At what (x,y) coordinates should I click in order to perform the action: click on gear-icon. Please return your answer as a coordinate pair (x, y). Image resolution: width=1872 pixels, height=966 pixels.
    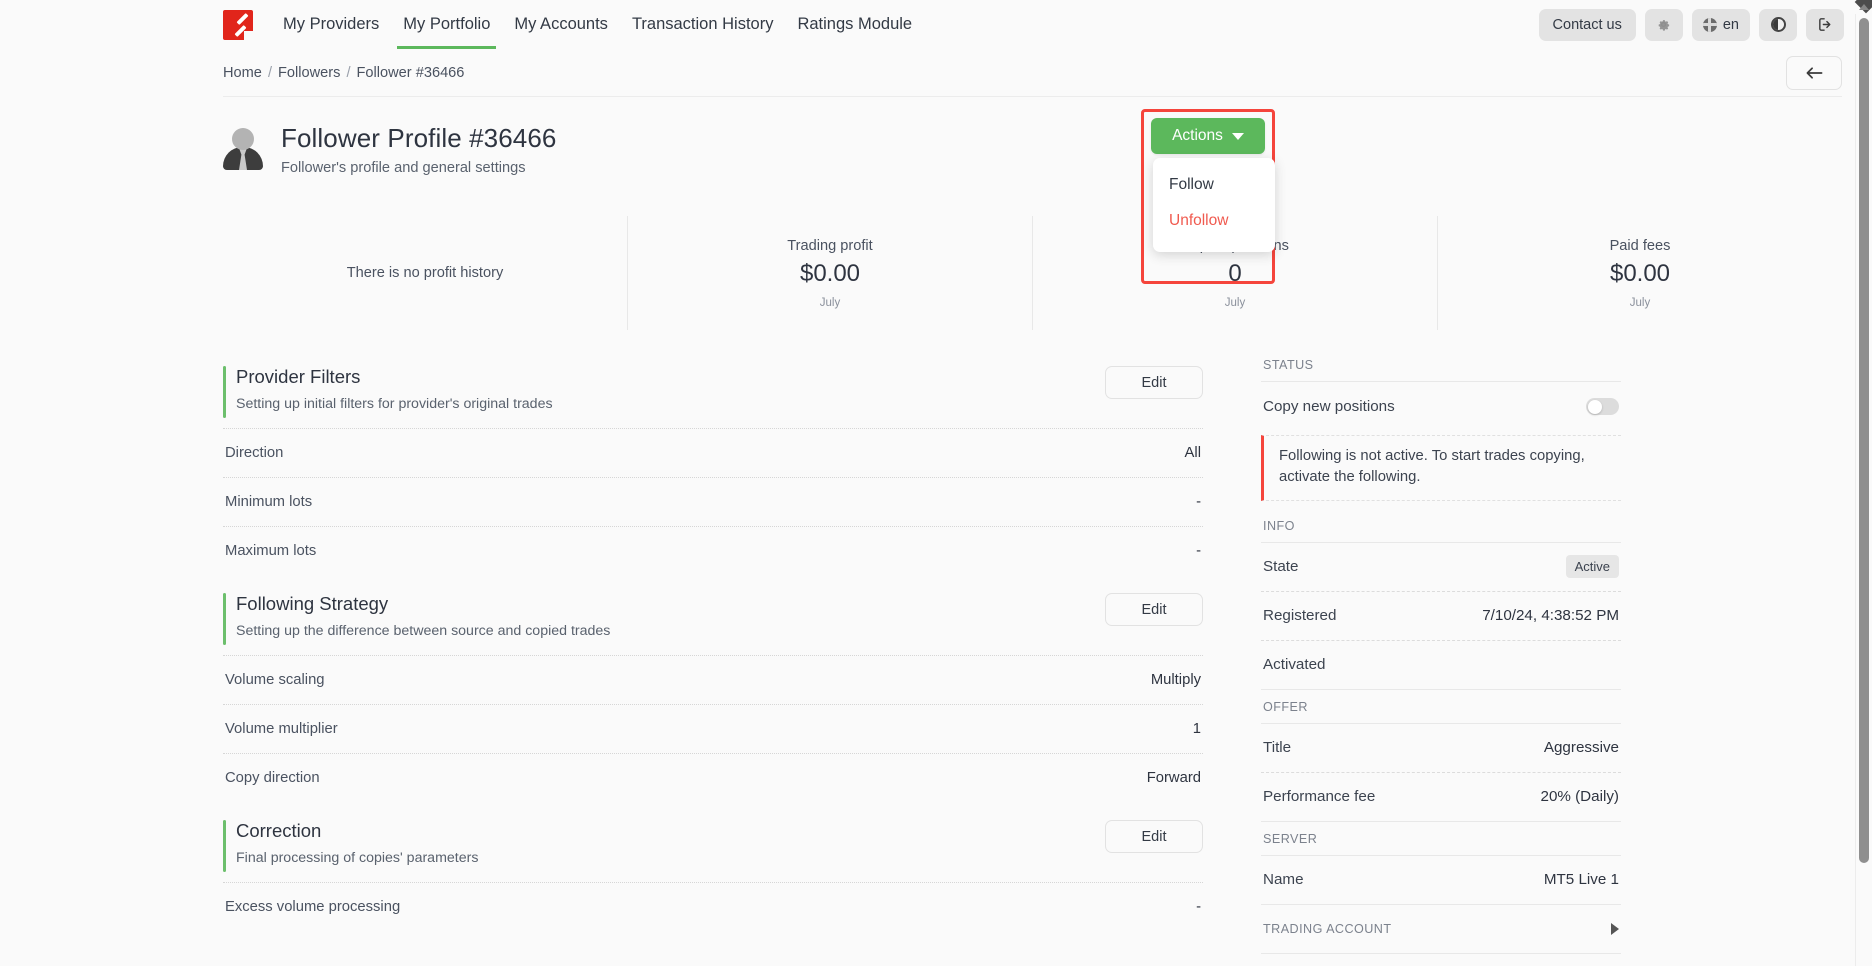
    Looking at the image, I should click on (1664, 25).